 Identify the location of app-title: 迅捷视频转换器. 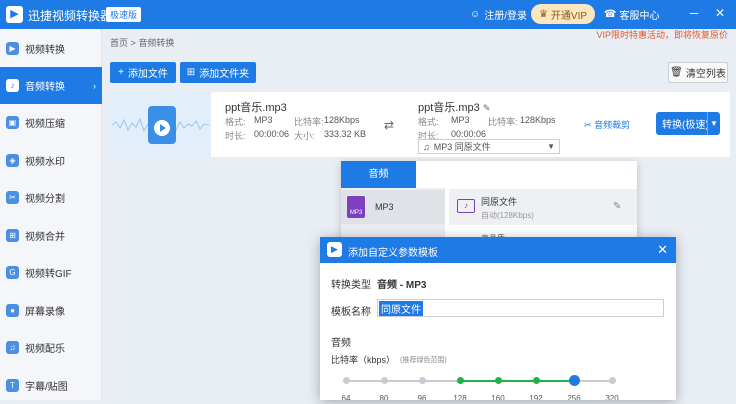
(70, 16).